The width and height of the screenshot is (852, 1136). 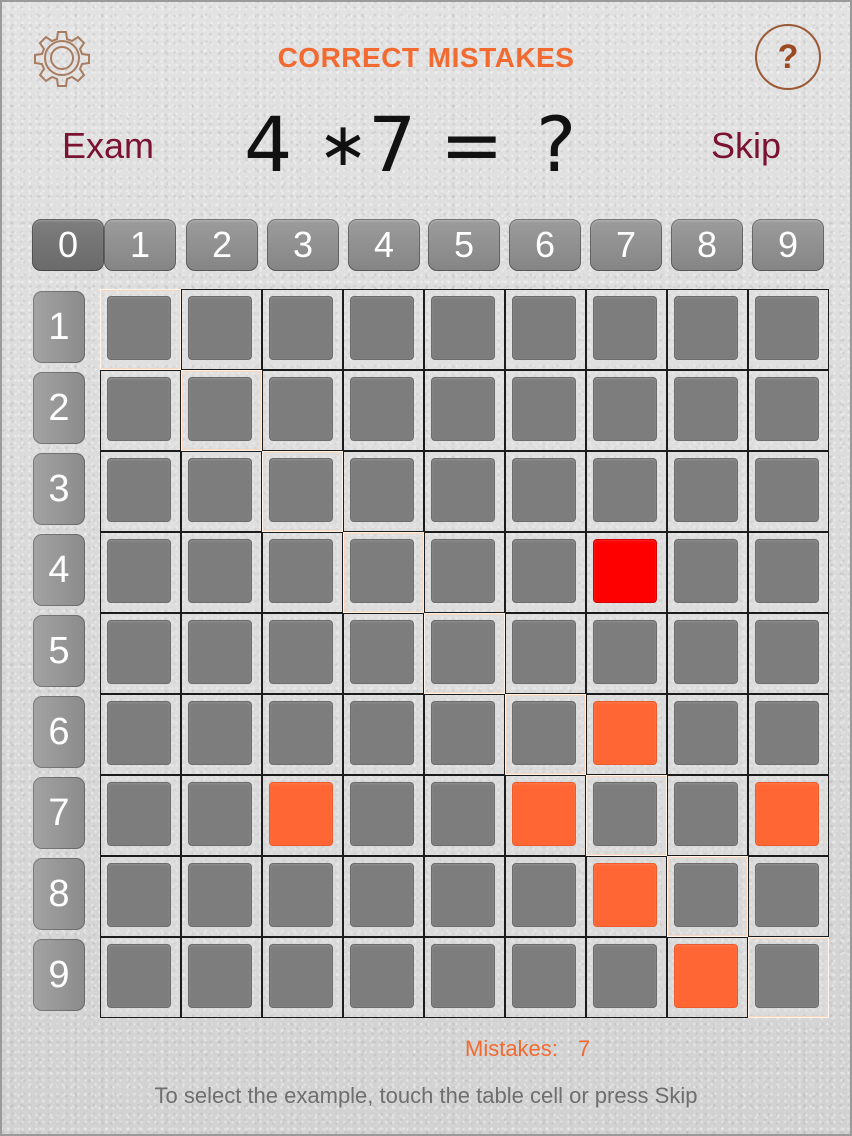 What do you see at coordinates (545, 491) in the screenshot?
I see `grid-cell-3x6` at bounding box center [545, 491].